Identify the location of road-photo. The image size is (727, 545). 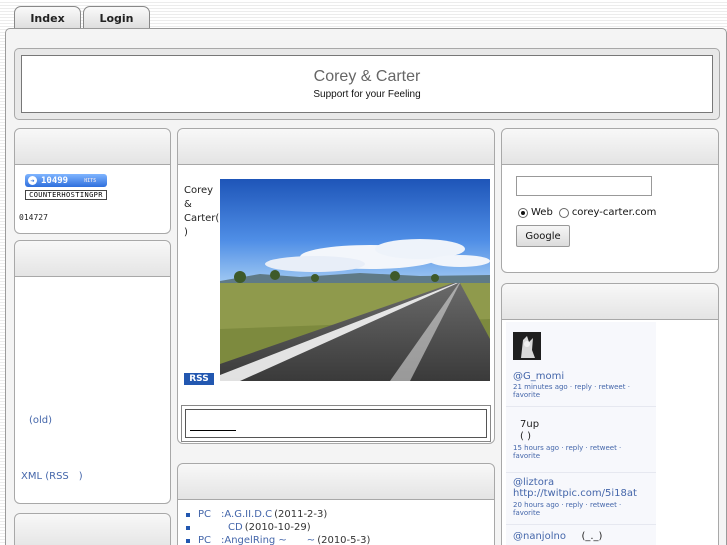
(355, 280).